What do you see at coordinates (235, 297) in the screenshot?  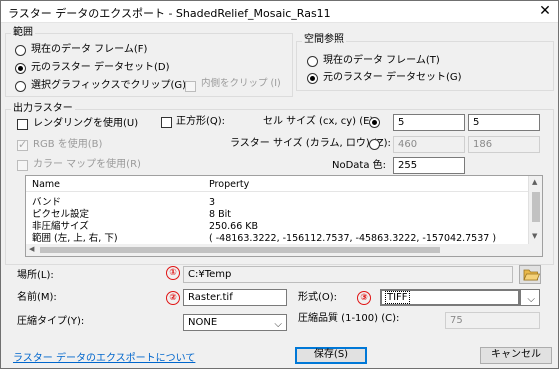 I see `name-input: Raster.tif` at bounding box center [235, 297].